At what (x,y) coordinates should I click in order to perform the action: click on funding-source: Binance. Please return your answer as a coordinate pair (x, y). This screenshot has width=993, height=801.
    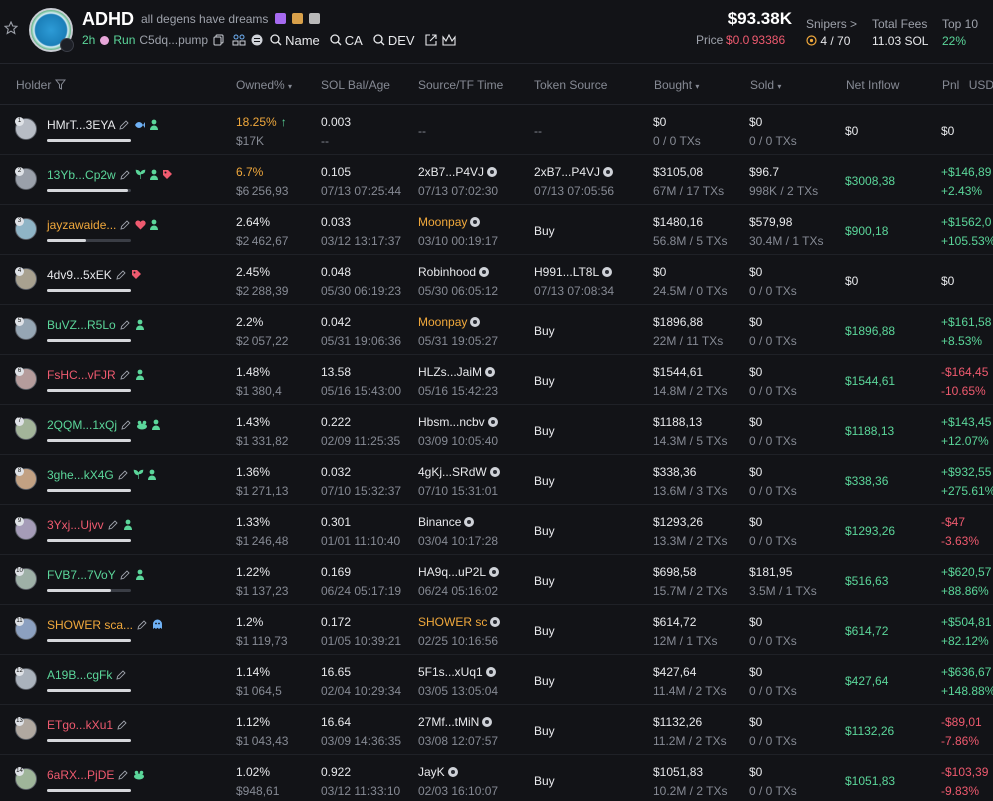
    Looking at the image, I should click on (446, 522).